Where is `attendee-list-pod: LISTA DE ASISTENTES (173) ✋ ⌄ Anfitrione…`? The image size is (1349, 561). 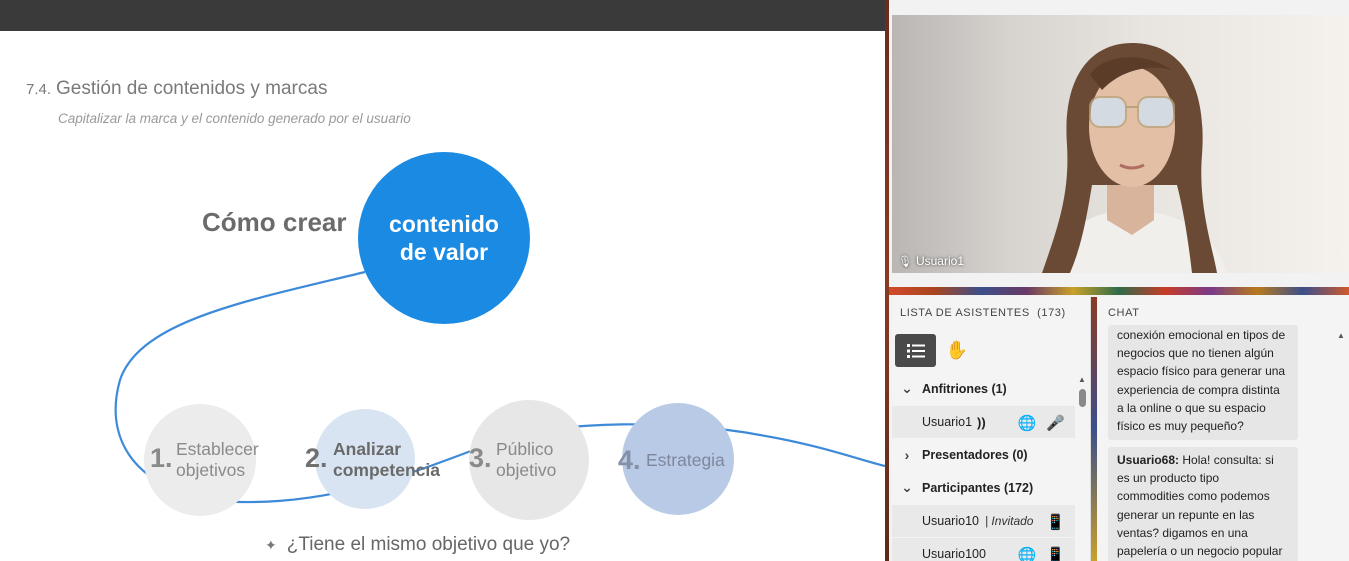
attendee-list-pod: LISTA DE ASISTENTES (173) ✋ ⌄ Anfitrione… is located at coordinates (991, 429).